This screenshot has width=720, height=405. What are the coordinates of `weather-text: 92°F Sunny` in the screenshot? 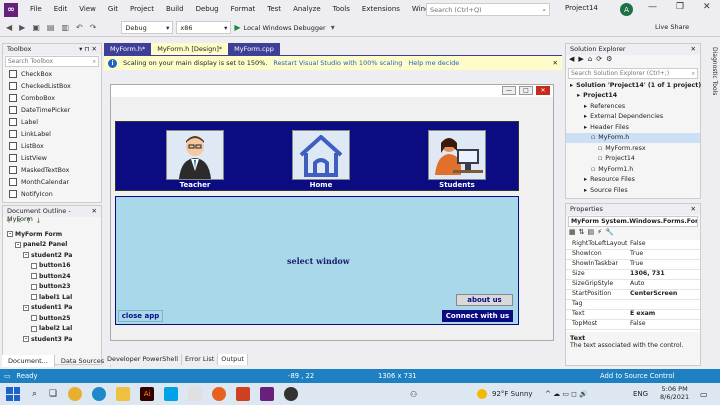 It's located at (512, 394).